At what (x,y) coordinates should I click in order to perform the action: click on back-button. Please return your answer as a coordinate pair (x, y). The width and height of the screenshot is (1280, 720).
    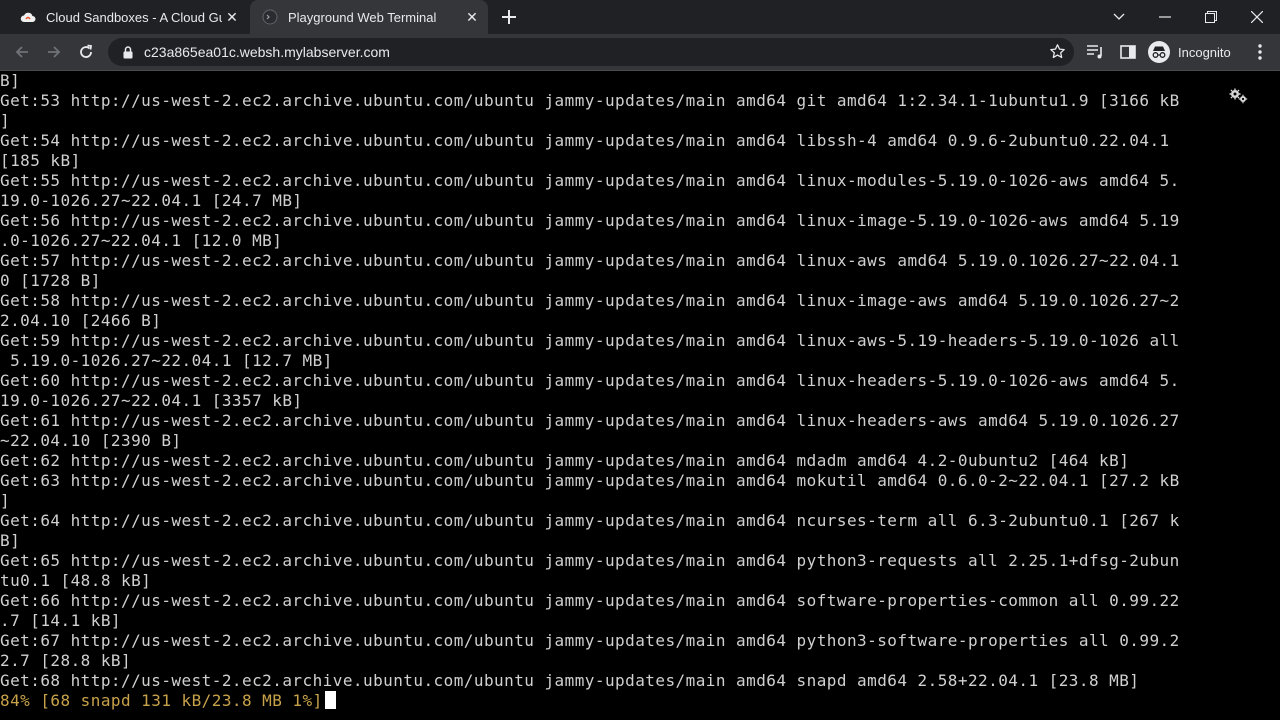
    Looking at the image, I should click on (22, 52).